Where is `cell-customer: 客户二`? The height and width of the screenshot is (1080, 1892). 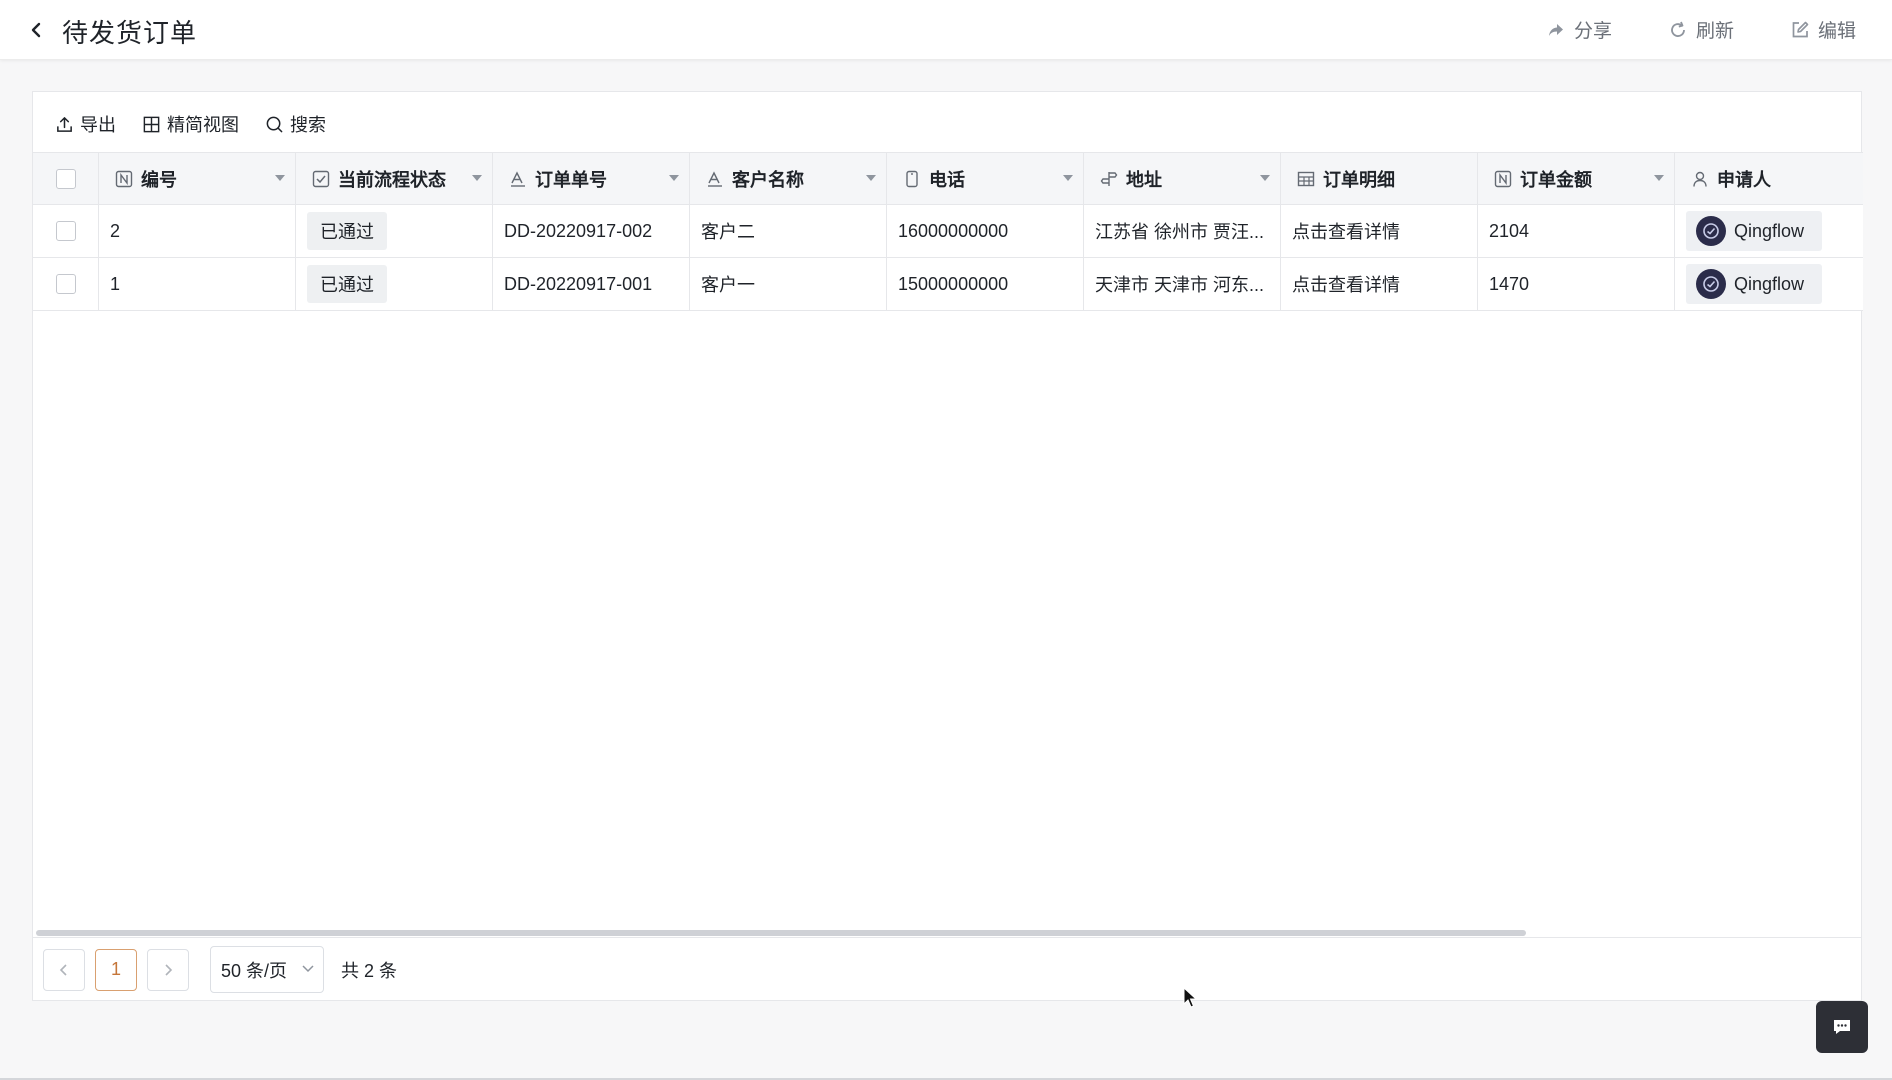
cell-customer: 客户二 is located at coordinates (788, 231).